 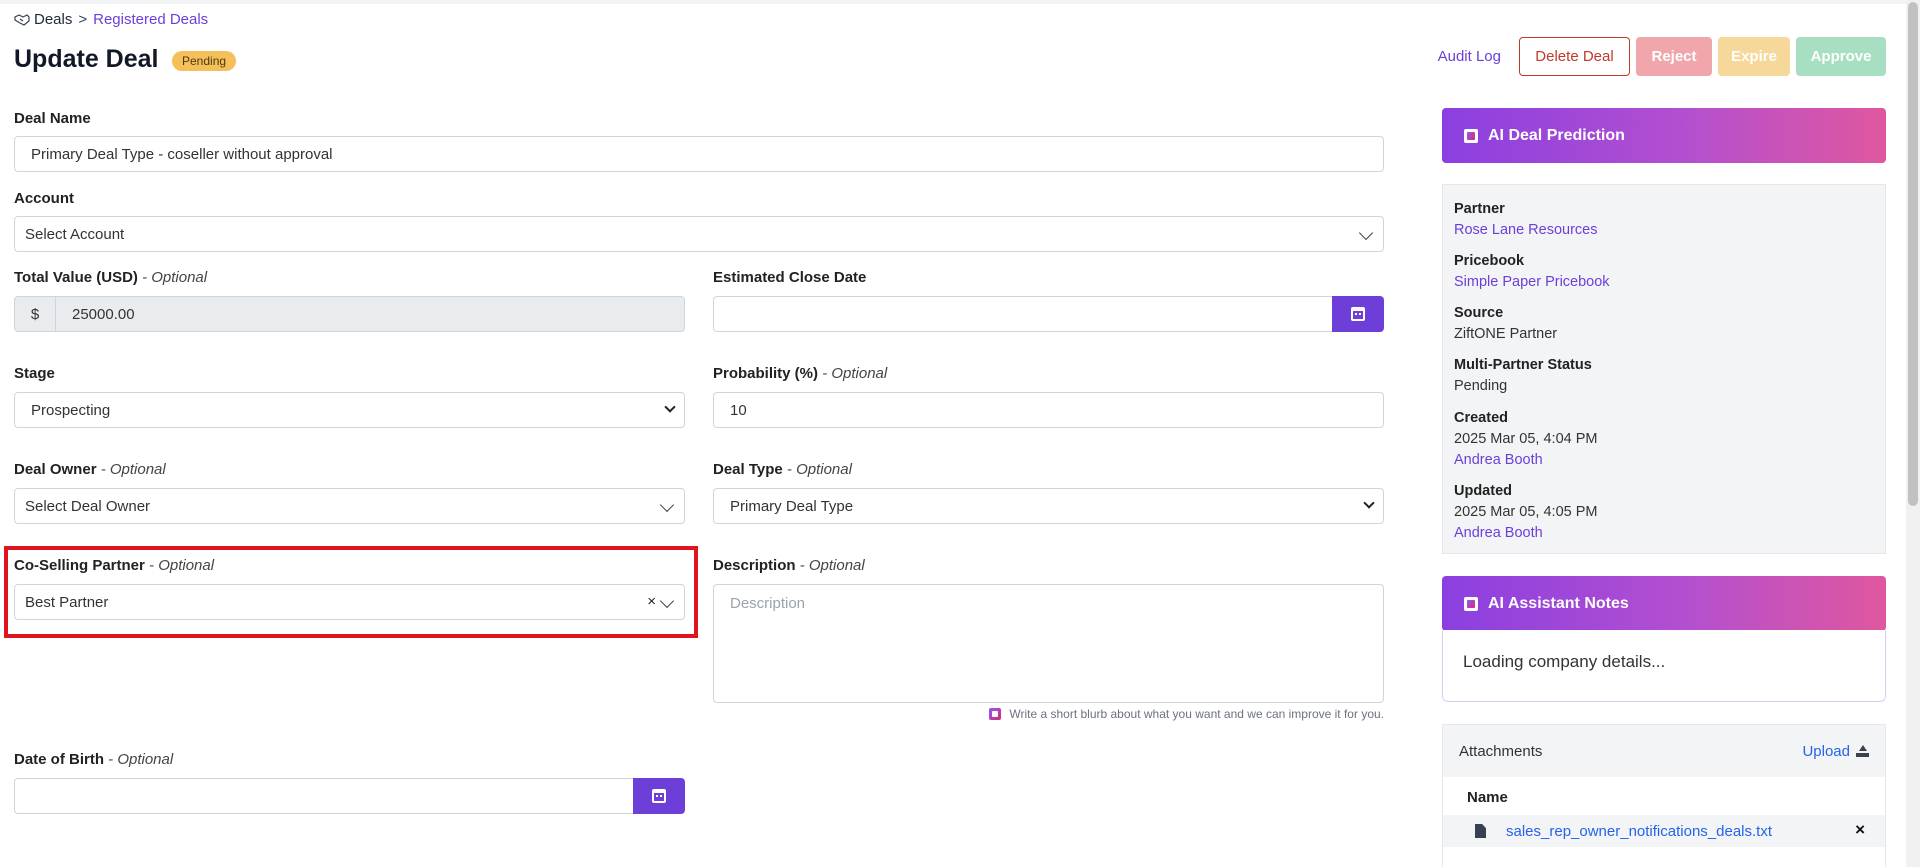 I want to click on page-scrollbar, so click(x=1913, y=433).